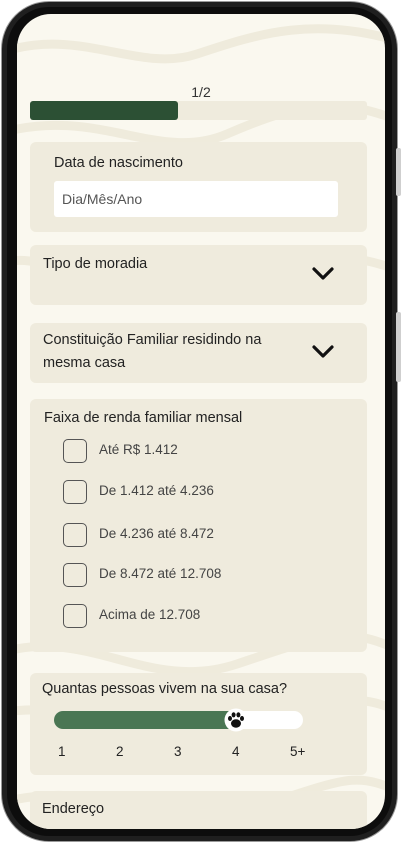 Image resolution: width=401 pixels, height=845 pixels. I want to click on power-button, so click(398, 347).